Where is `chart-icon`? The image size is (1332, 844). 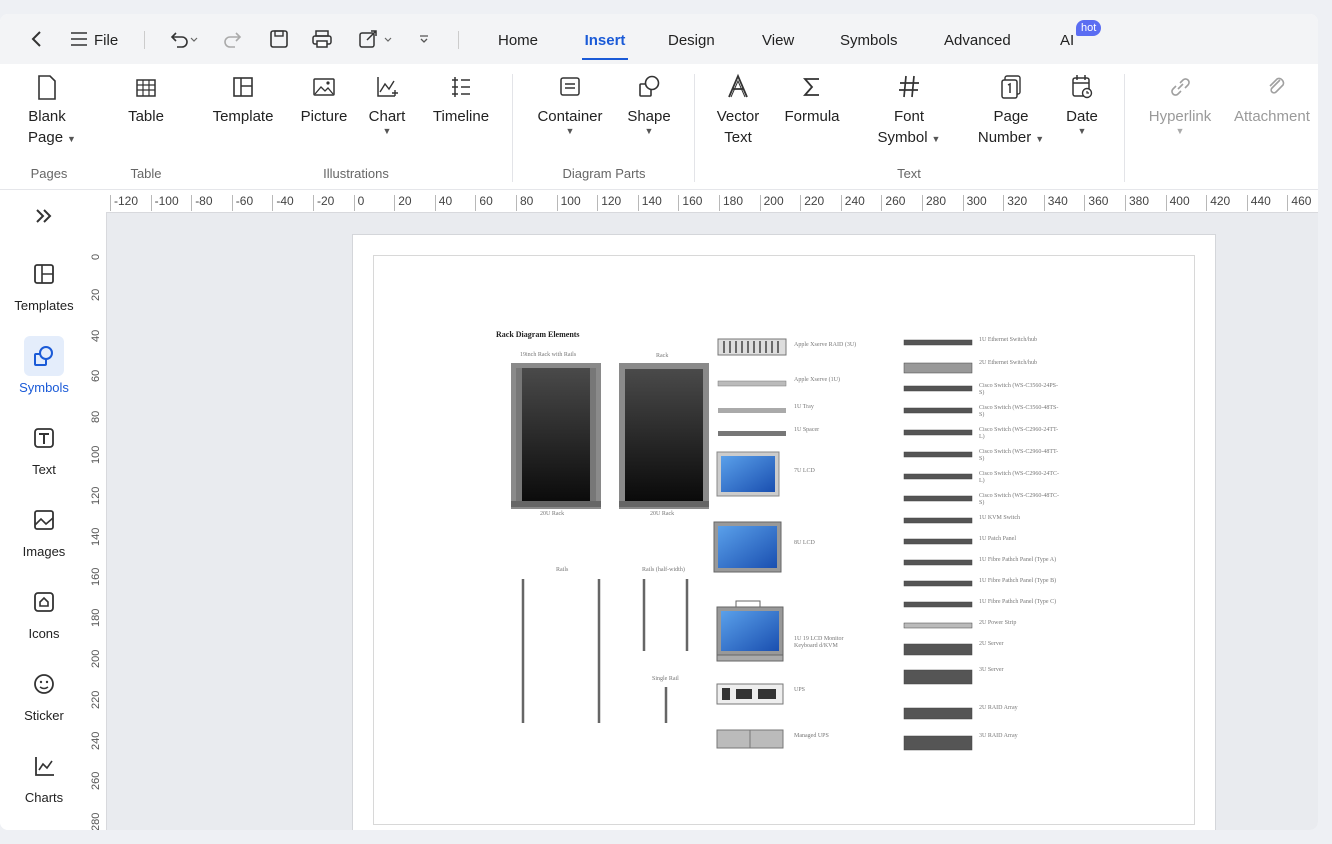
chart-icon is located at coordinates (387, 87).